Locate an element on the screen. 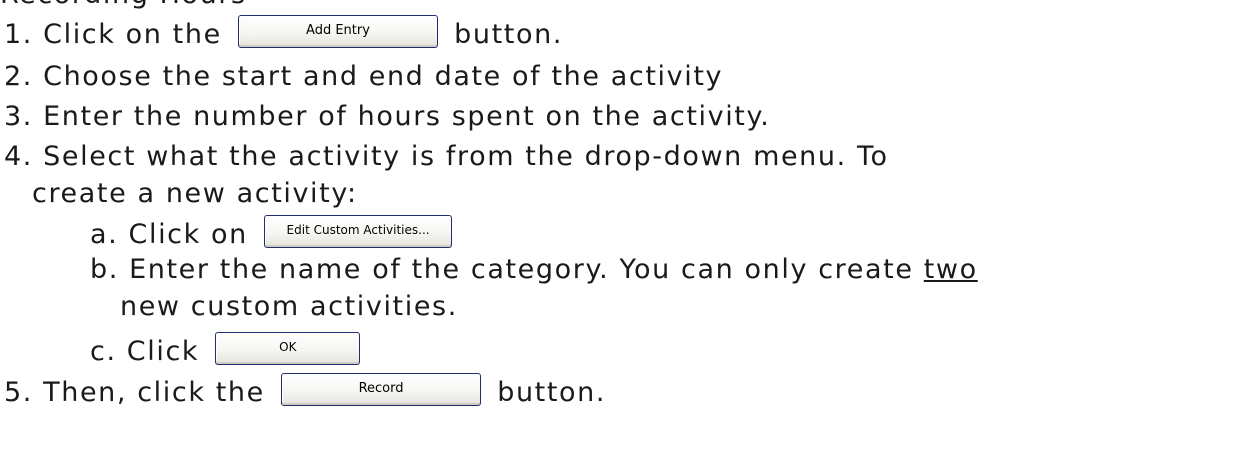 The image size is (1238, 451). step-1-suffix: button. is located at coordinates (509, 34).